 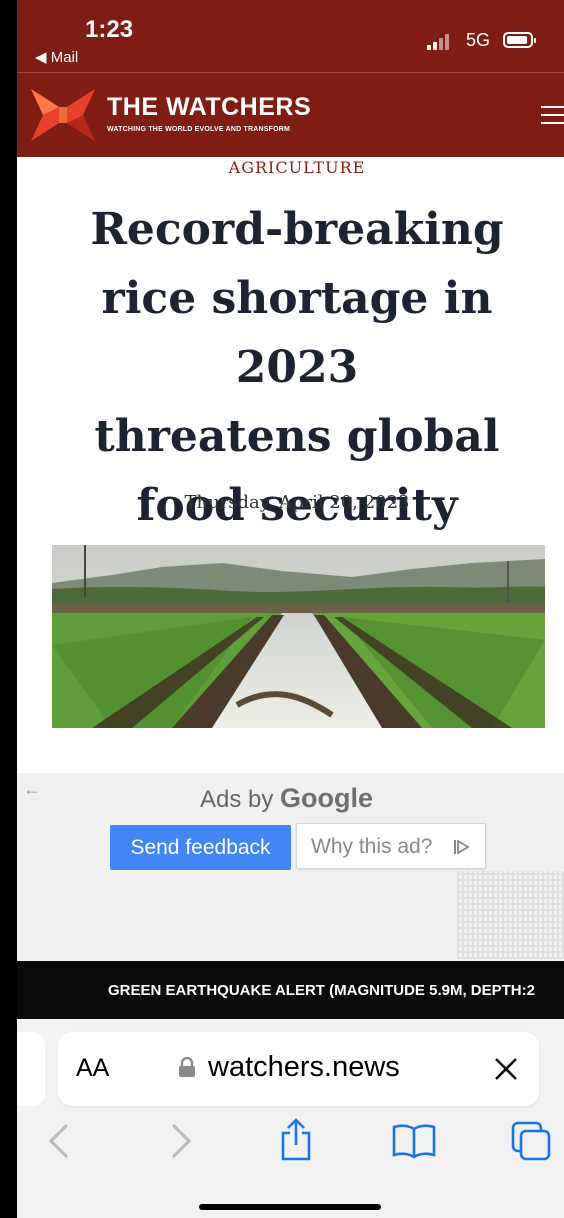 What do you see at coordinates (506, 1069) in the screenshot?
I see `close-icon` at bounding box center [506, 1069].